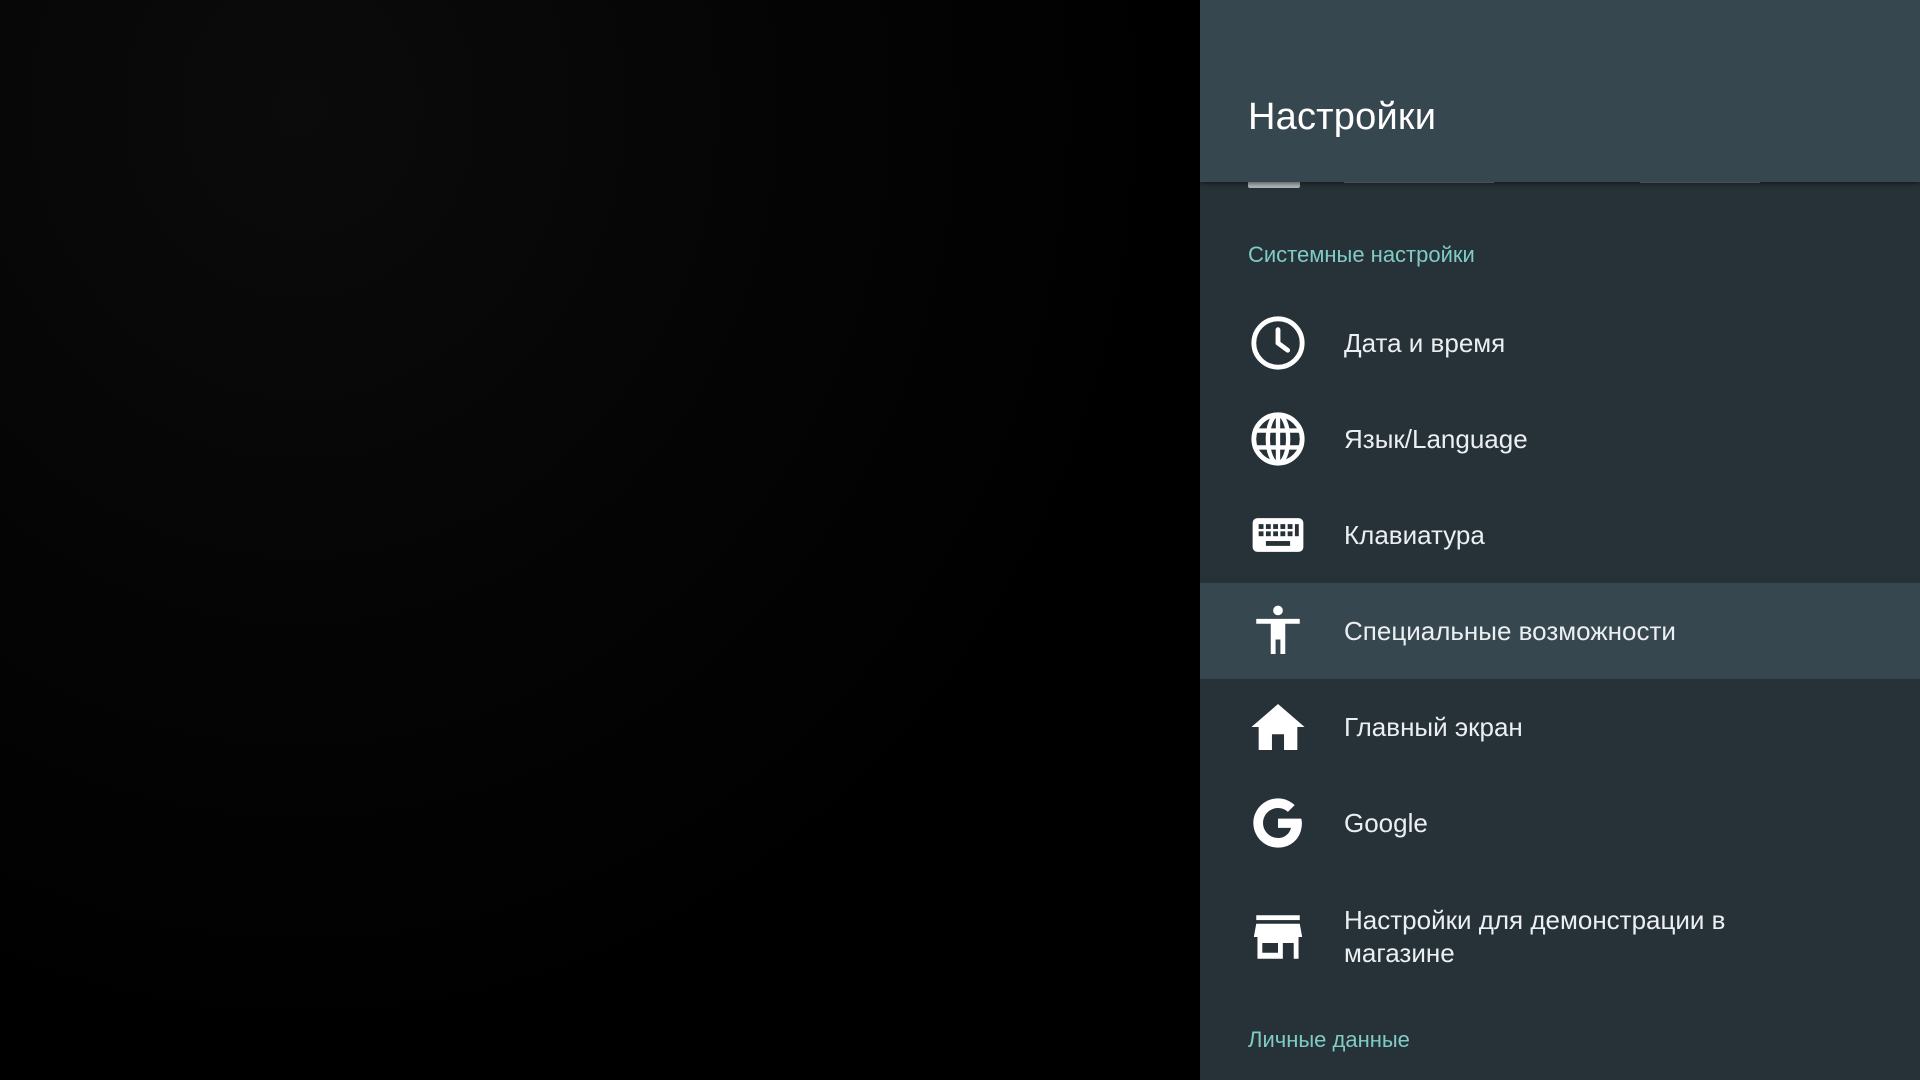 Image resolution: width=1920 pixels, height=1080 pixels. I want to click on page-title: Настройки, so click(1342, 117).